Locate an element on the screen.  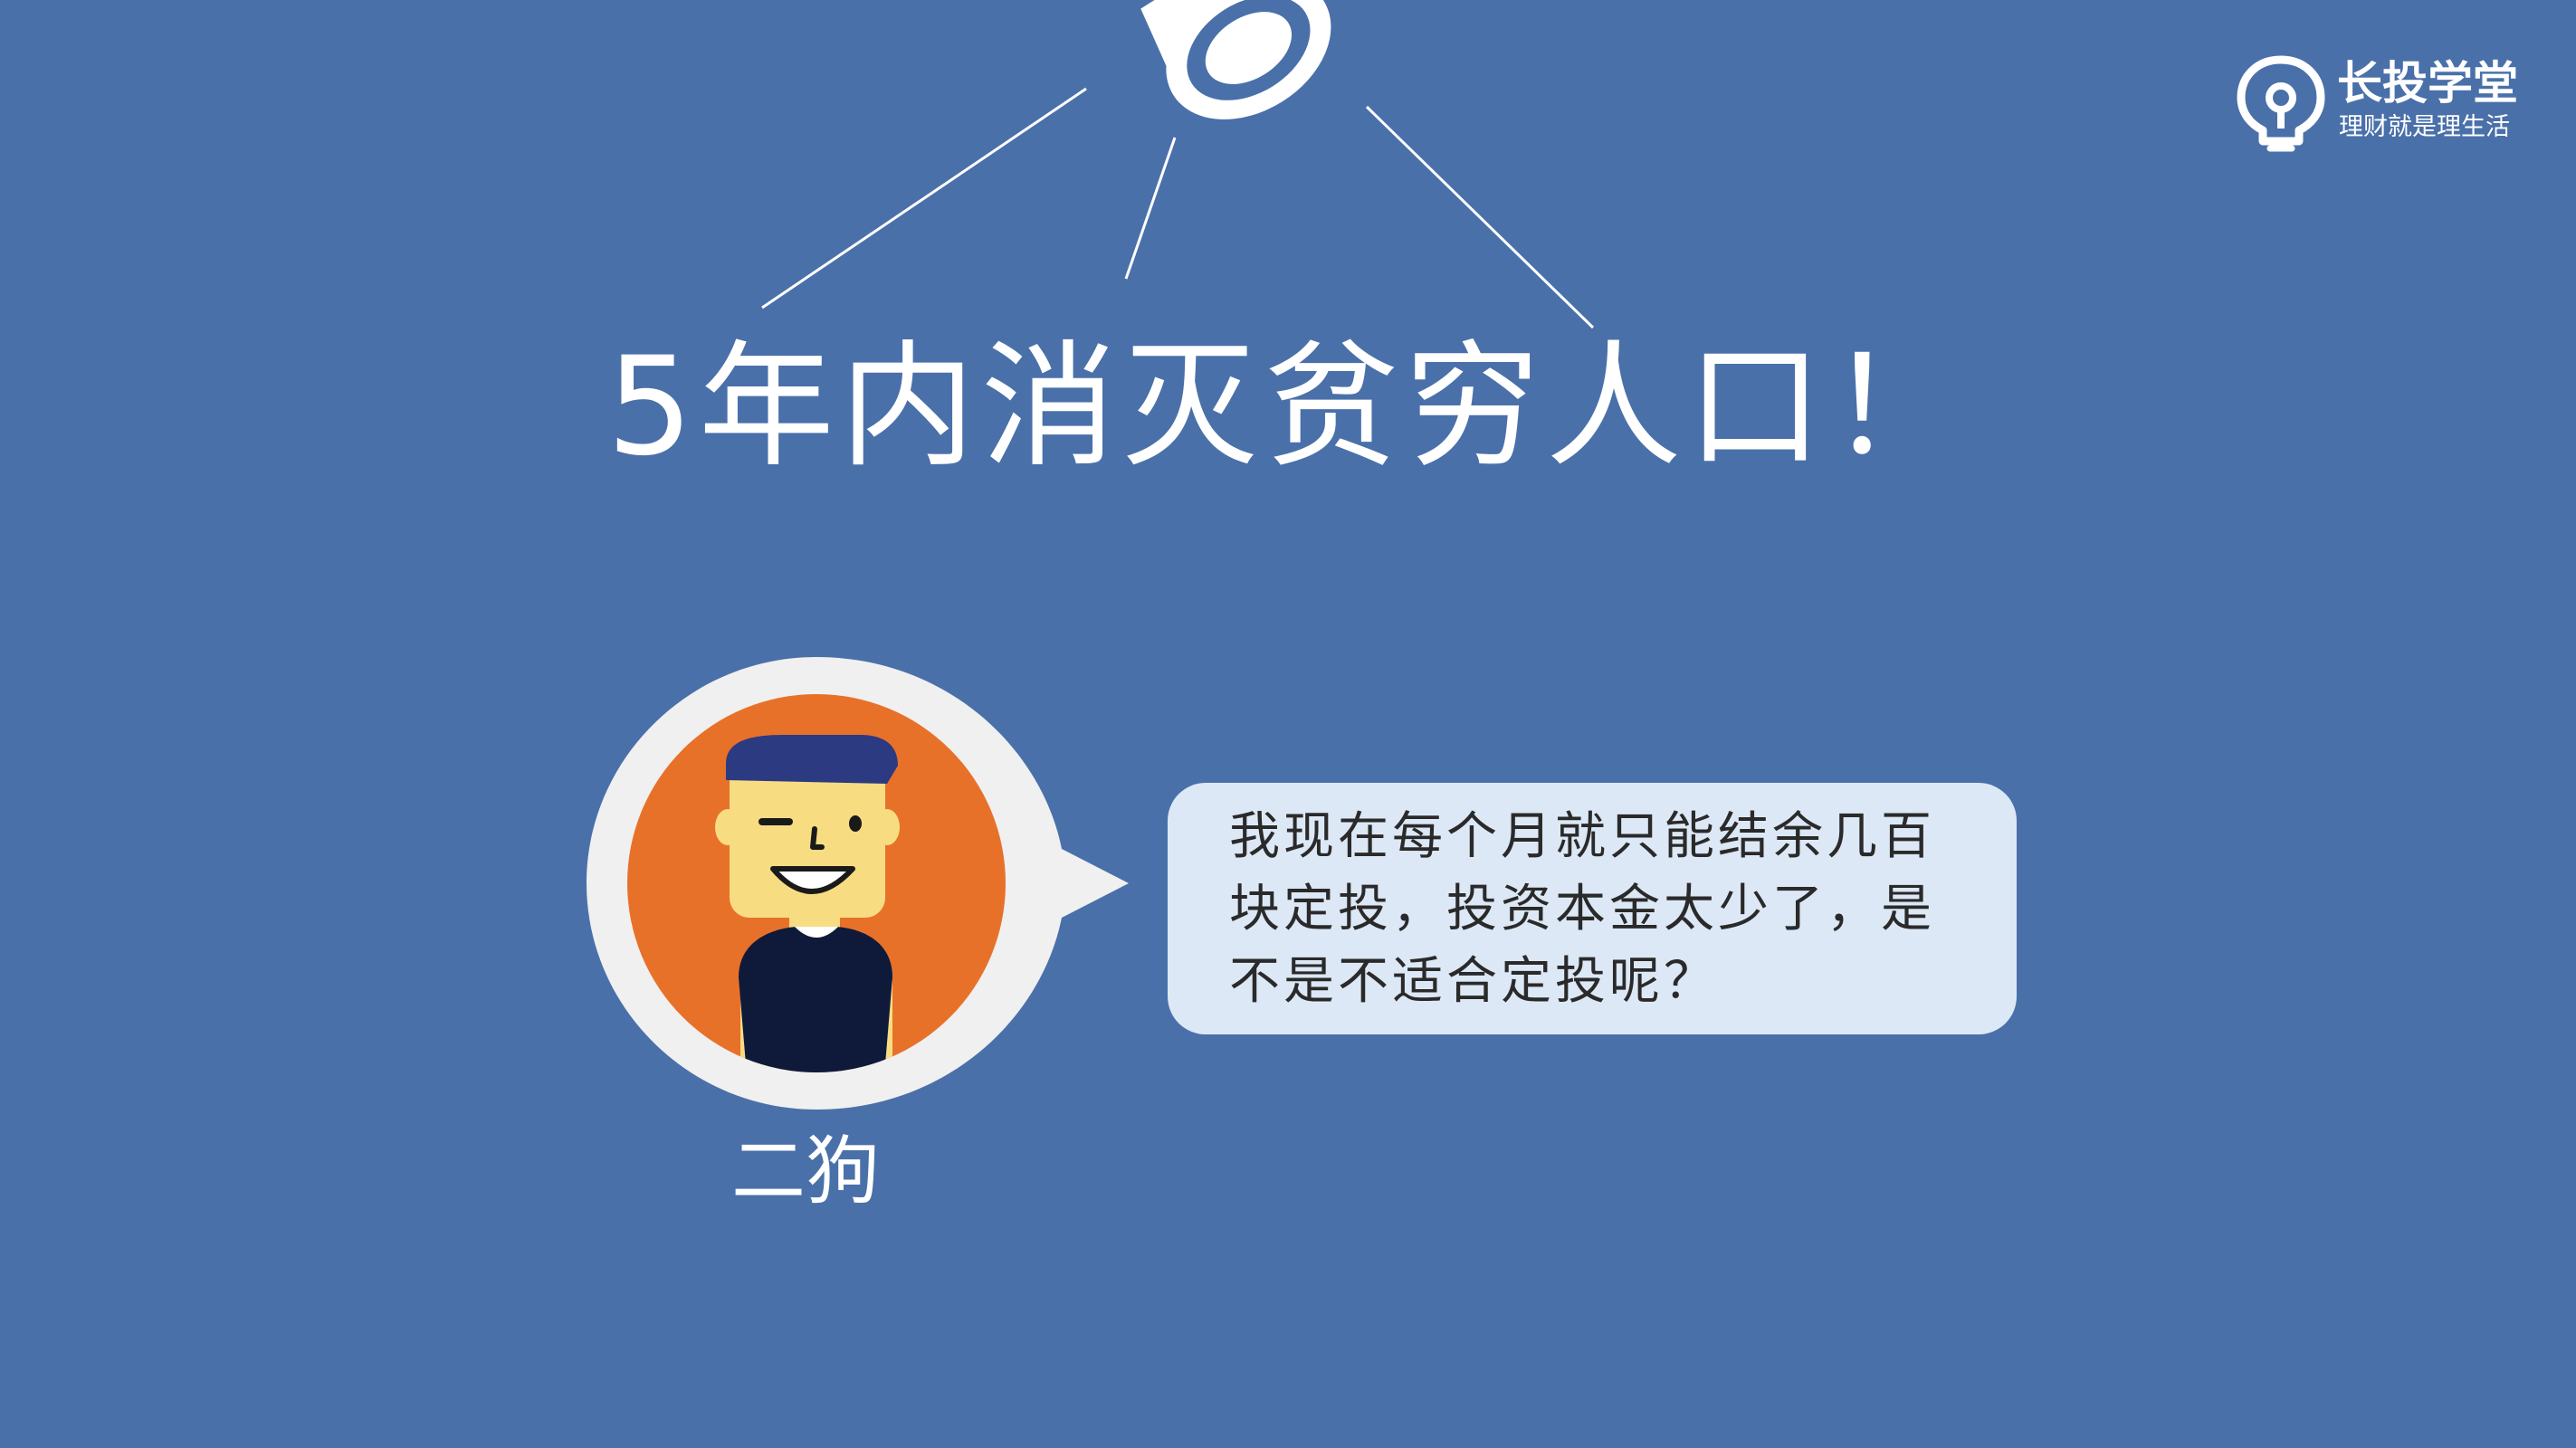
light-ray-middle is located at coordinates (1151, 209).